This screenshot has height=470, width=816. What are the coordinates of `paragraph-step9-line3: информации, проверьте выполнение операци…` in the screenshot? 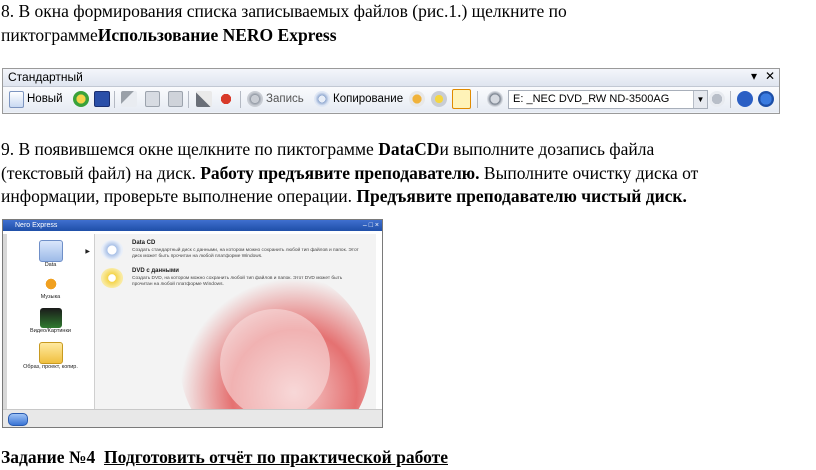 It's located at (344, 196).